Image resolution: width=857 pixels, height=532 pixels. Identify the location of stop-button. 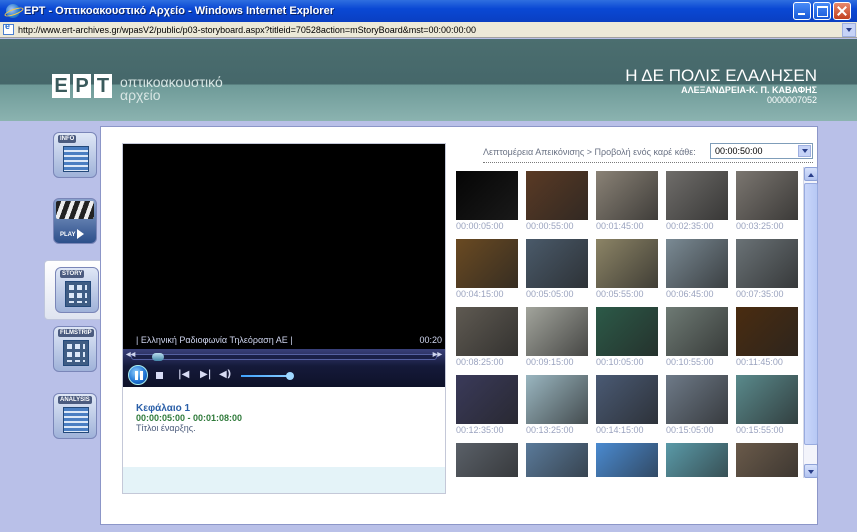
(159, 375).